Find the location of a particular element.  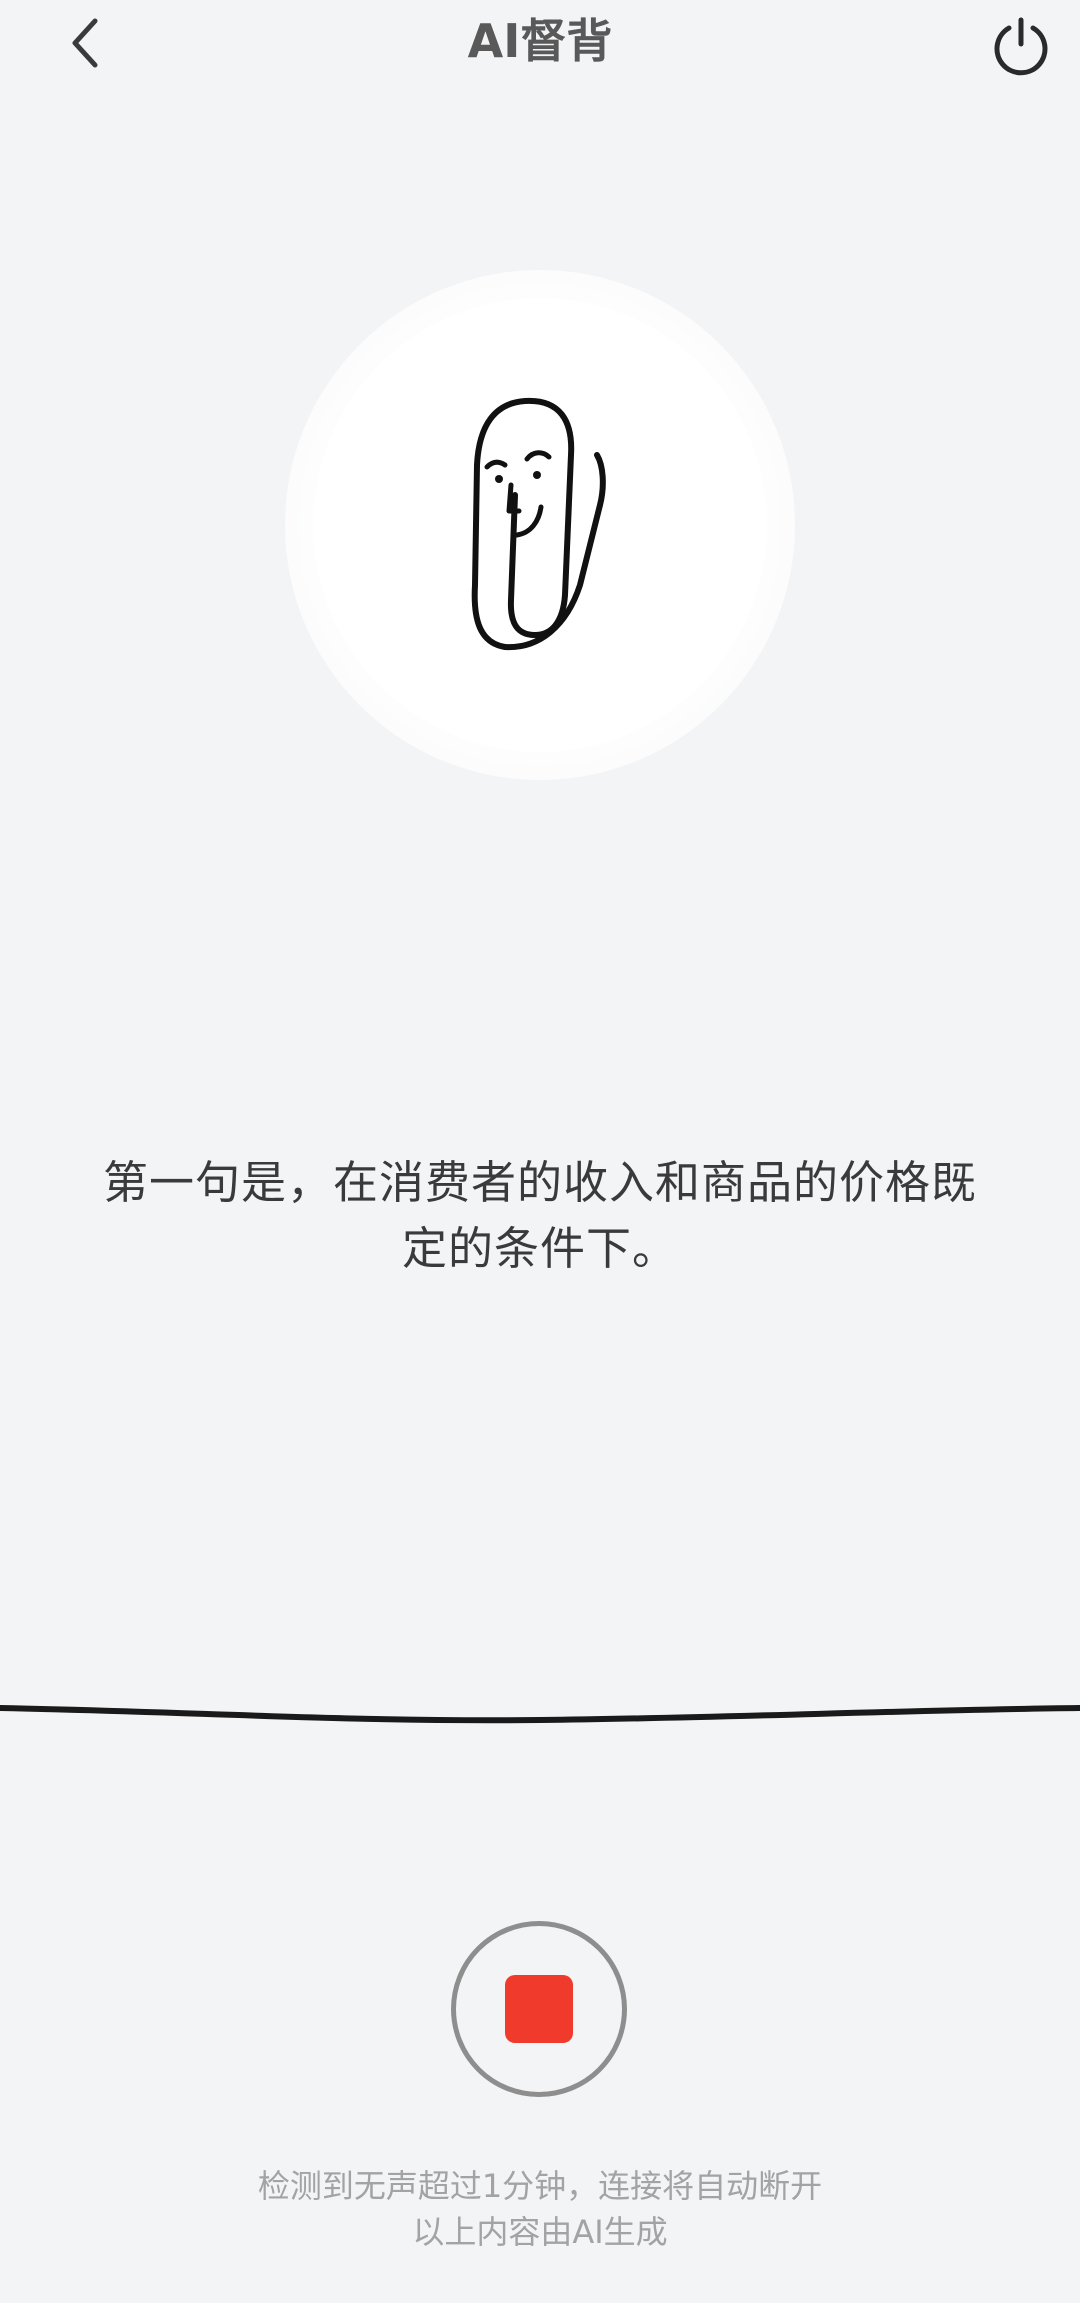

footer-notice: 检测到无声超过1分钟，连接将自动断开 以上内容由AI生成 is located at coordinates (540, 2209).